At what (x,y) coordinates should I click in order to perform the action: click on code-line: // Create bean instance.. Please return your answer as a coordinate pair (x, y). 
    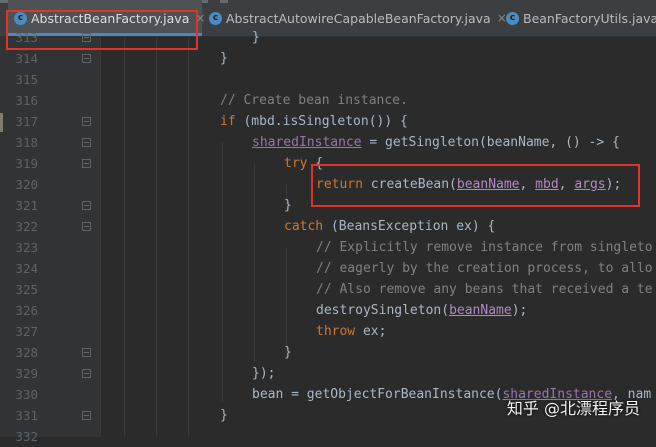
    Looking at the image, I should click on (314, 100).